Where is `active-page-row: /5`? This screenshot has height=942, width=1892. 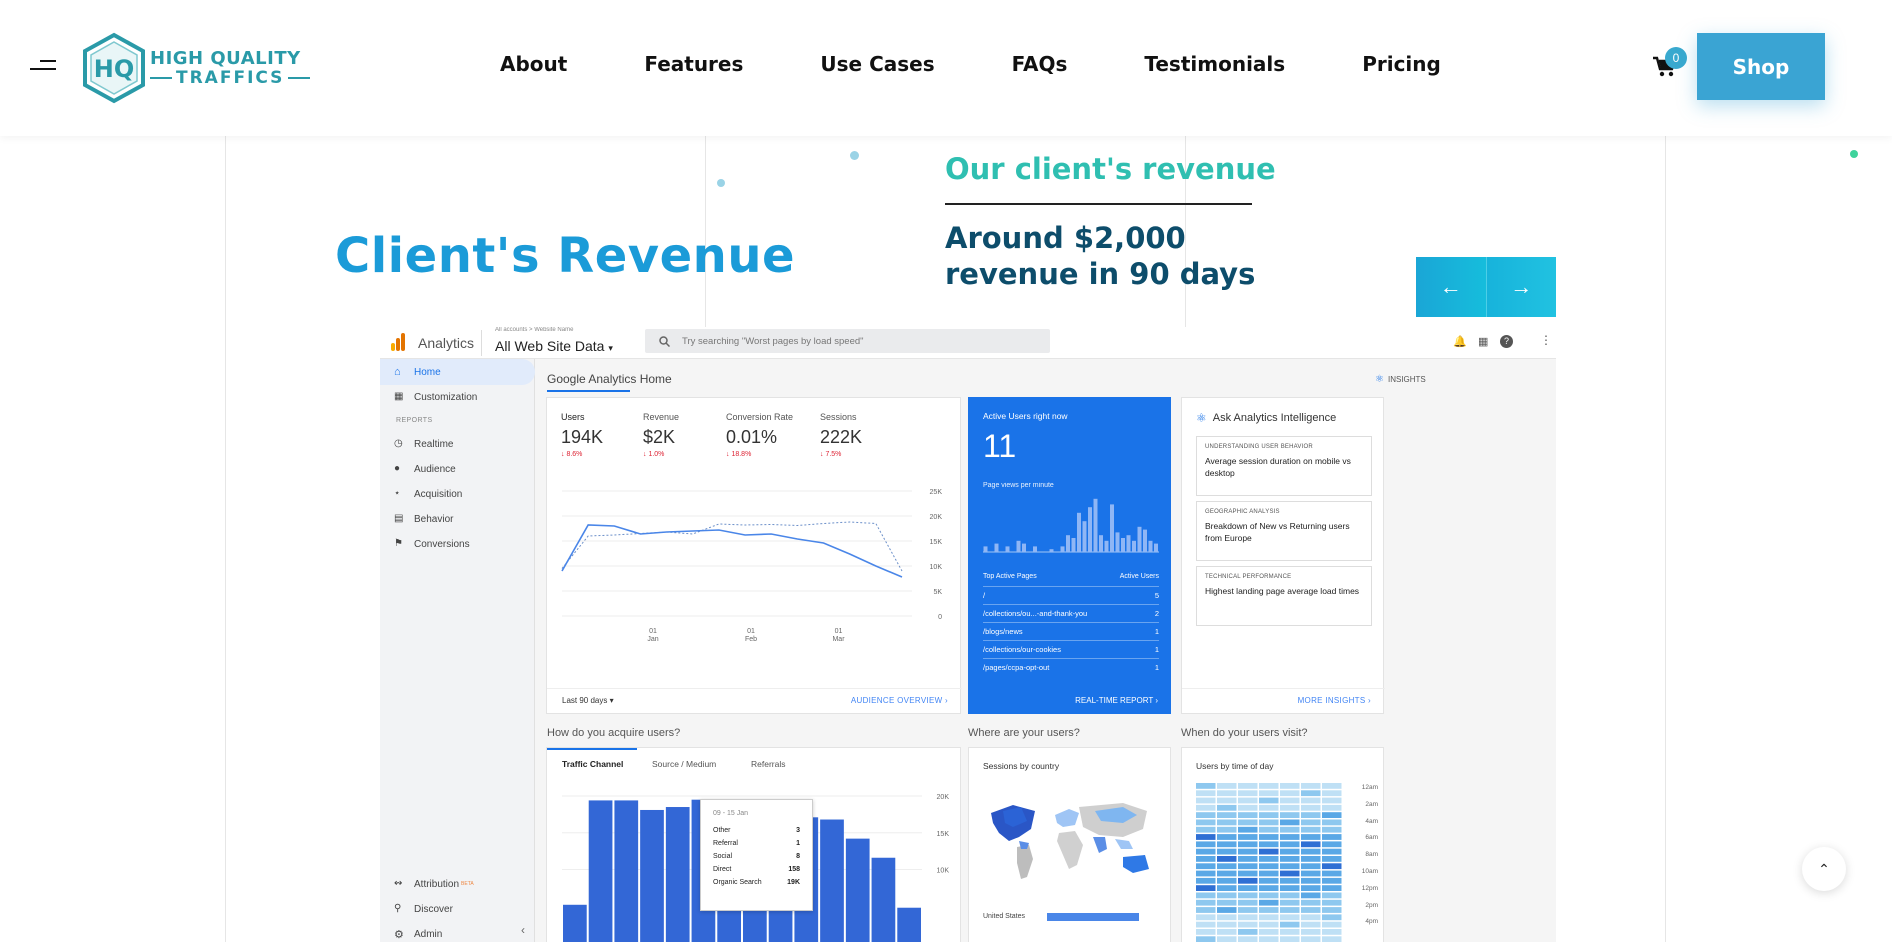 active-page-row: /5 is located at coordinates (1071, 595).